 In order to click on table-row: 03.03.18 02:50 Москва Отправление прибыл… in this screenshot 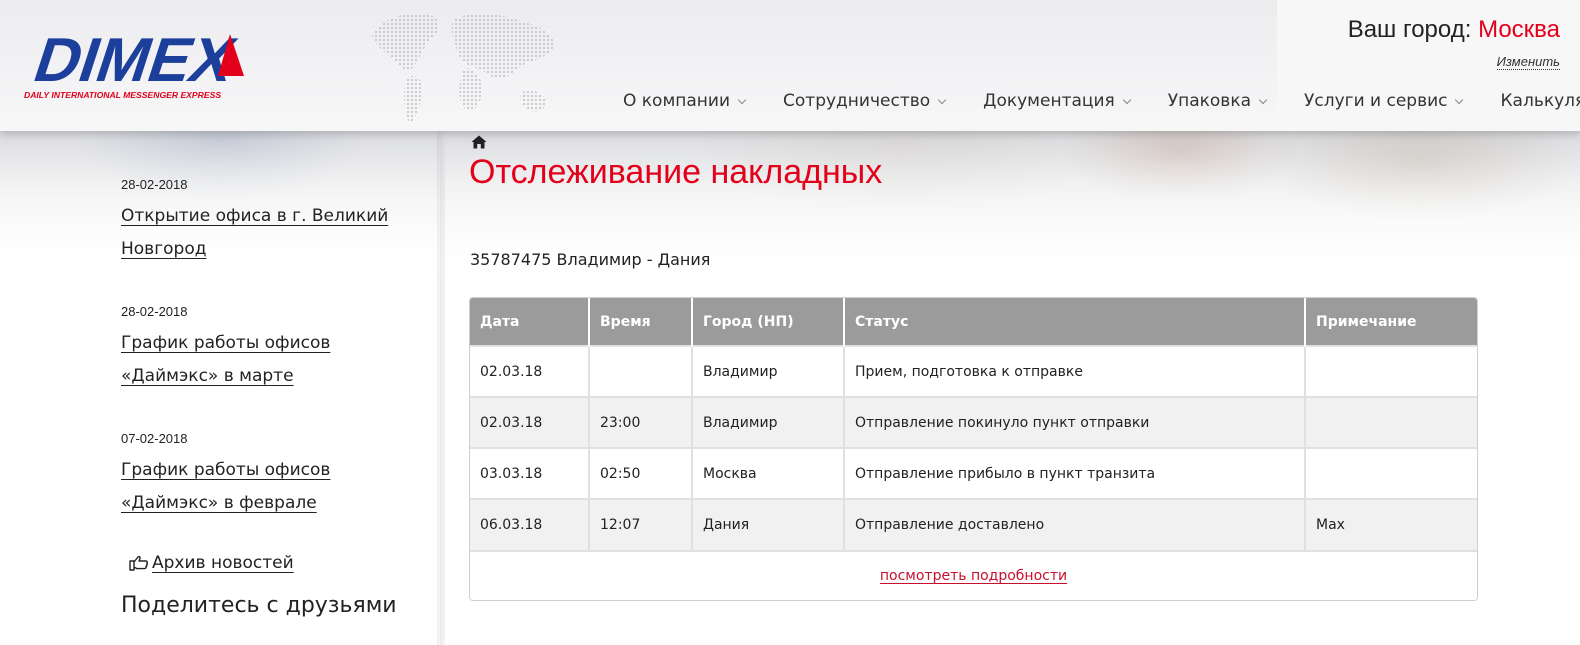, I will do `click(973, 473)`.